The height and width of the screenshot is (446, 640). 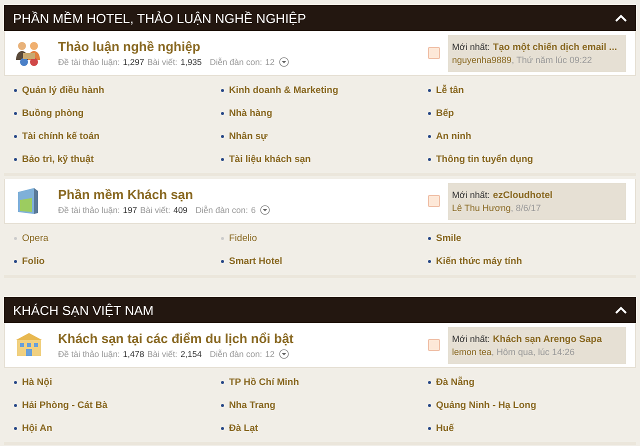 I want to click on subforum-link: Smile, so click(x=449, y=238).